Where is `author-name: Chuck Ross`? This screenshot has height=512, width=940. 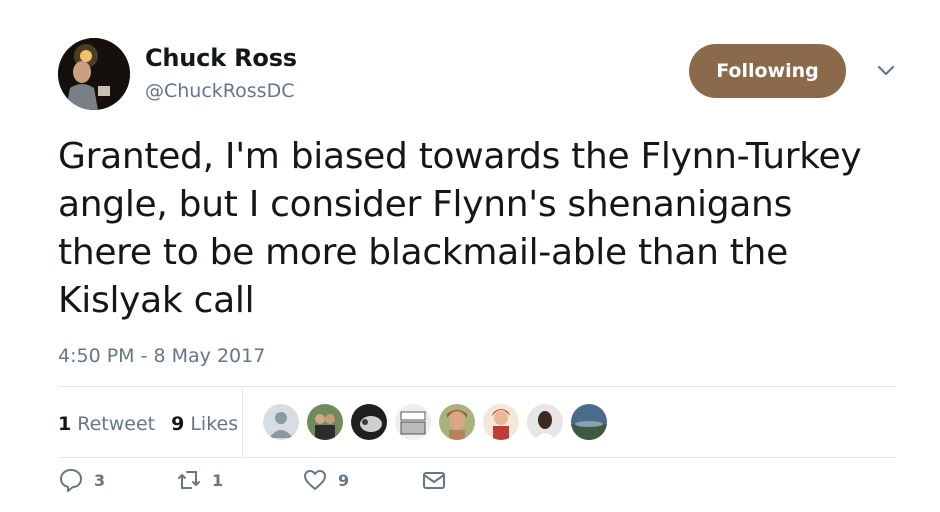 author-name: Chuck Ross is located at coordinates (221, 58).